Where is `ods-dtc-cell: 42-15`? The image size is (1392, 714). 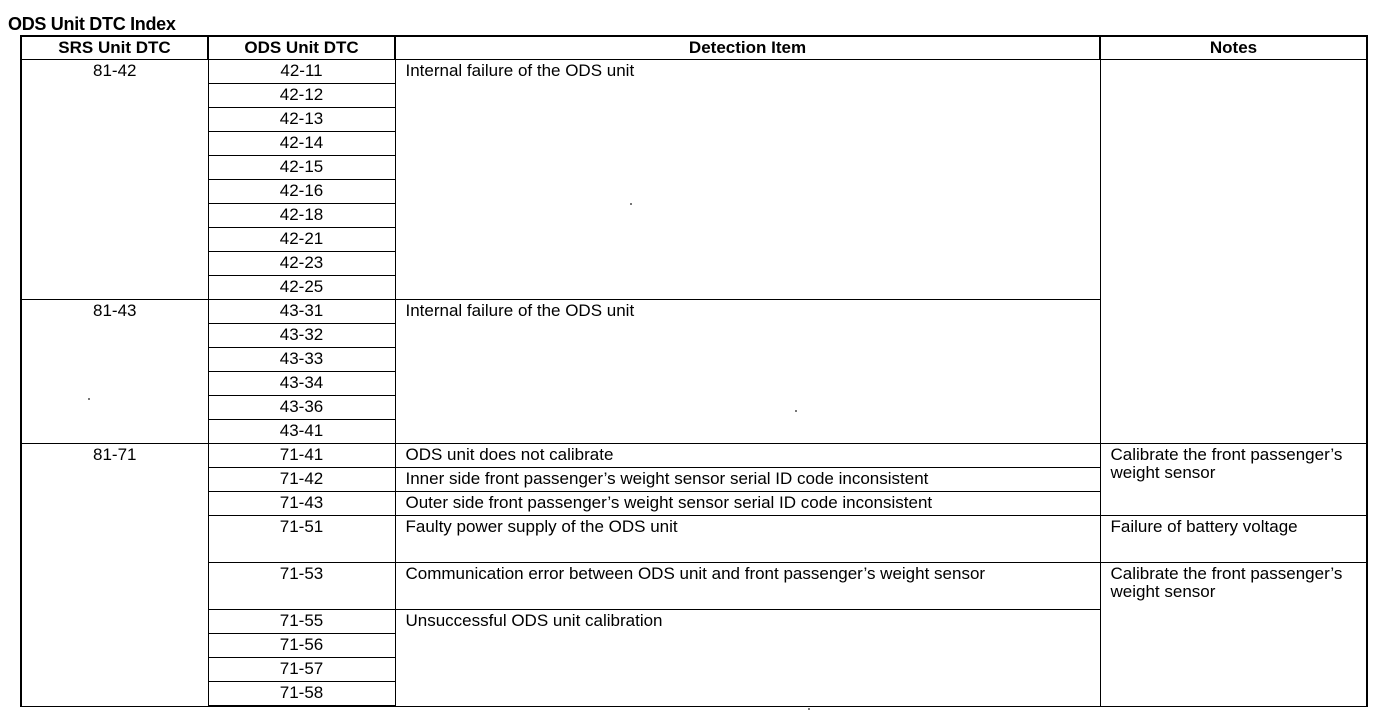
ods-dtc-cell: 42-15 is located at coordinates (301, 167).